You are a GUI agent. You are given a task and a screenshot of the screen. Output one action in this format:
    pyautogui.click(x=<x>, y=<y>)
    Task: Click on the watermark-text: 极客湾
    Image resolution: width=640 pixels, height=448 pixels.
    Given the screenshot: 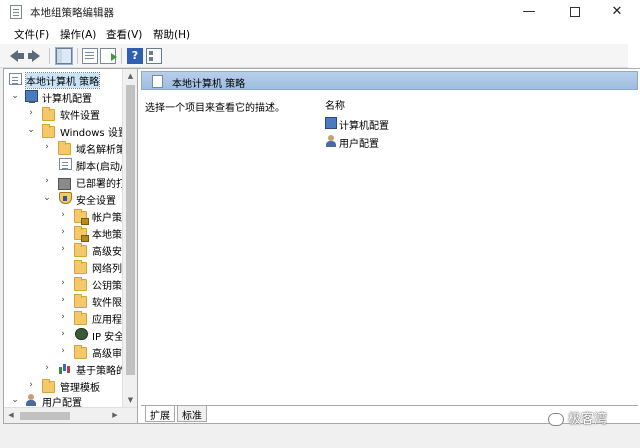 What is the action you would take?
    pyautogui.click(x=588, y=419)
    